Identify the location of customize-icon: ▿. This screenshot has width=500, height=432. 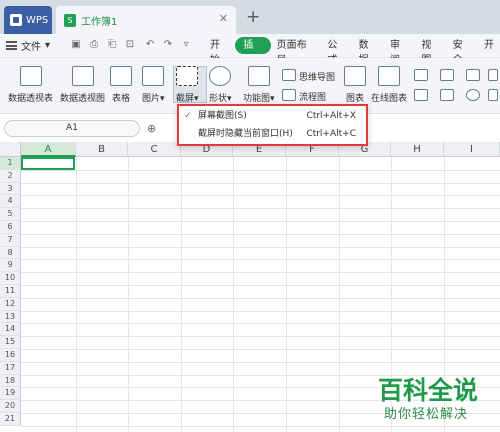
(186, 45).